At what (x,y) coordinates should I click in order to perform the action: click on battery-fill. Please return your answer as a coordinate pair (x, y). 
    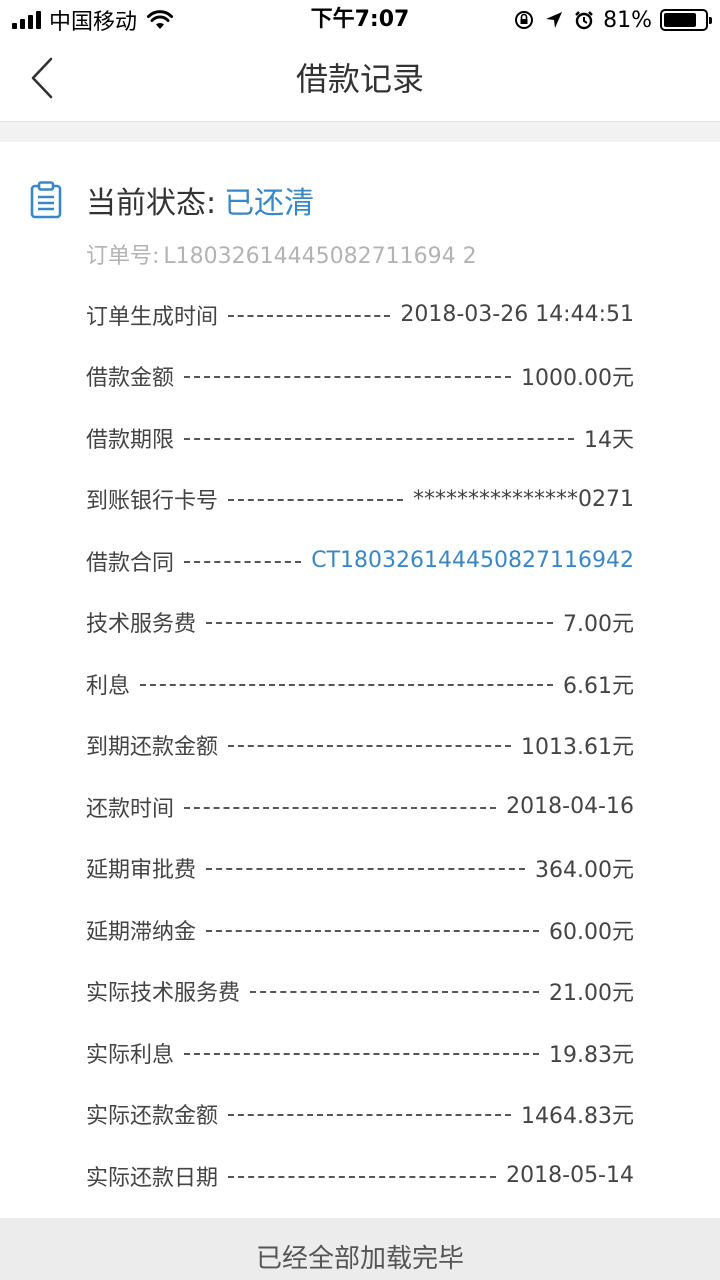
    Looking at the image, I should click on (680, 20).